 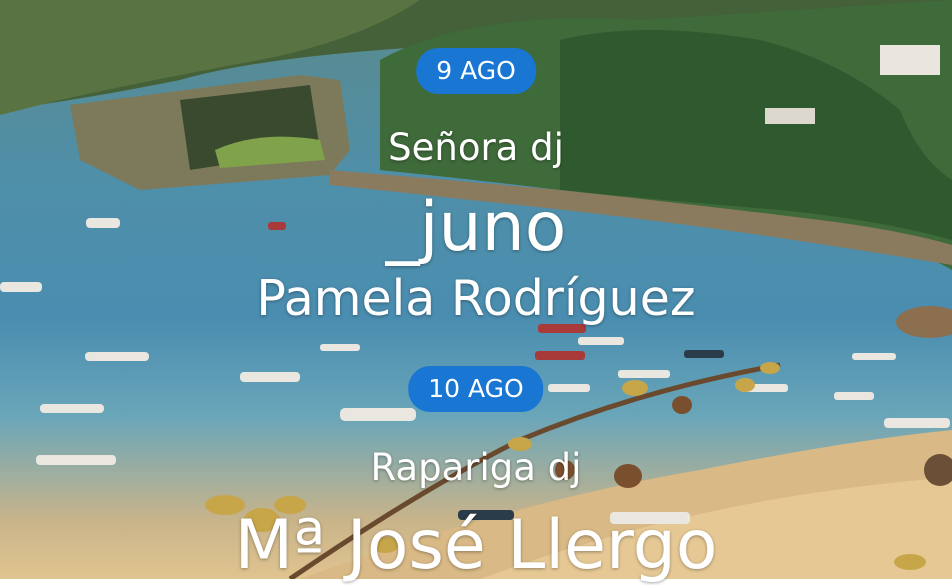 I want to click on date-badge-1: 9 AGO, so click(x=476, y=71).